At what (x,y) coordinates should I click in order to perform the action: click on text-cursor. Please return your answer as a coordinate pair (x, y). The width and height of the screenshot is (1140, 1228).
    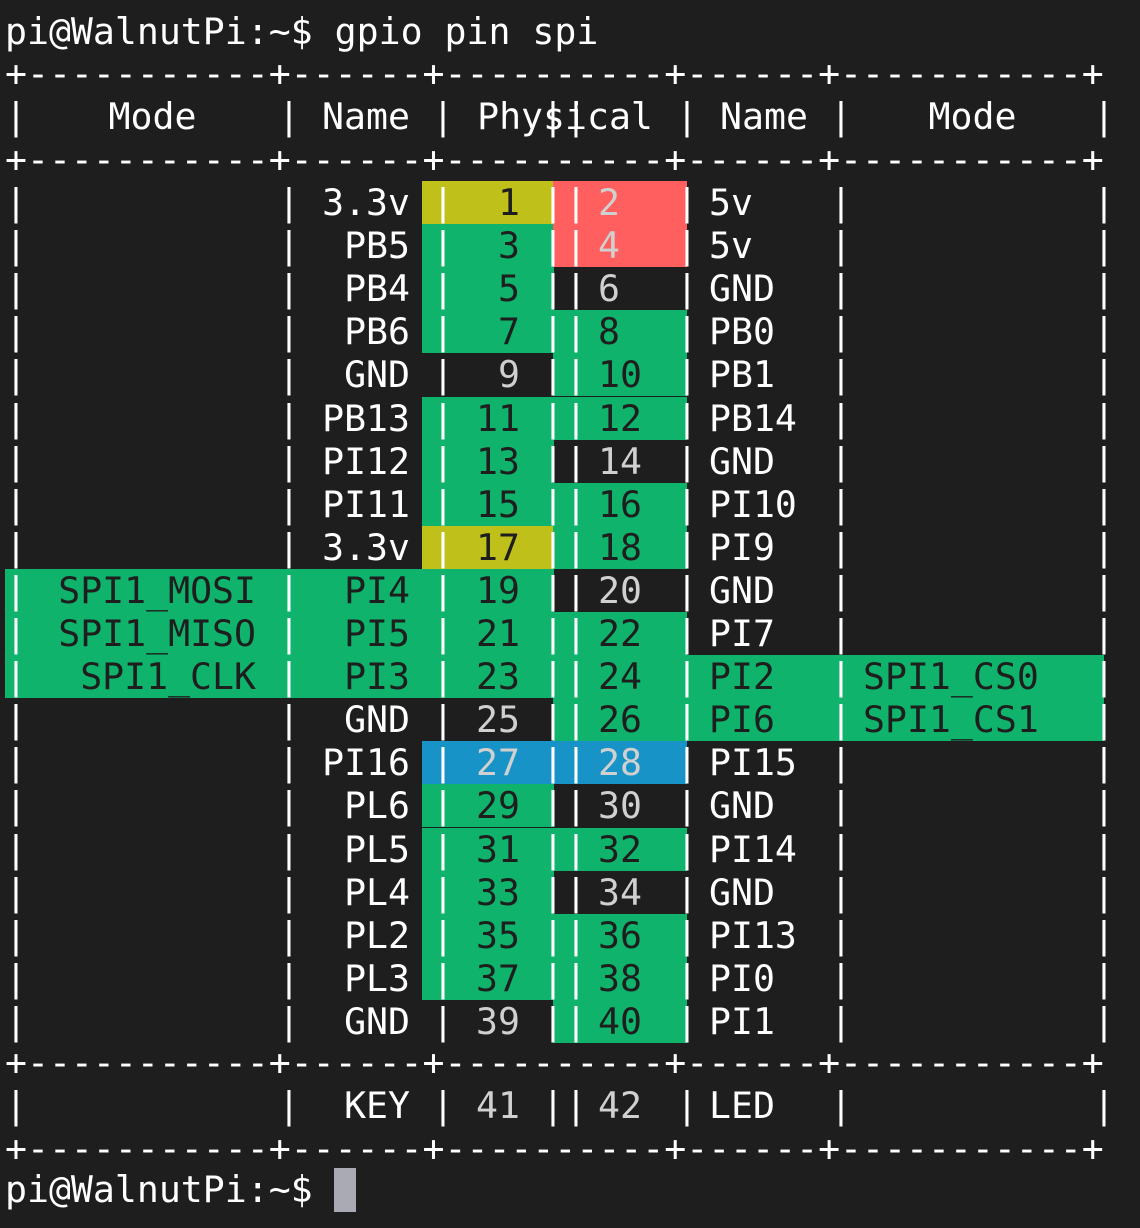
    Looking at the image, I should click on (345, 1190).